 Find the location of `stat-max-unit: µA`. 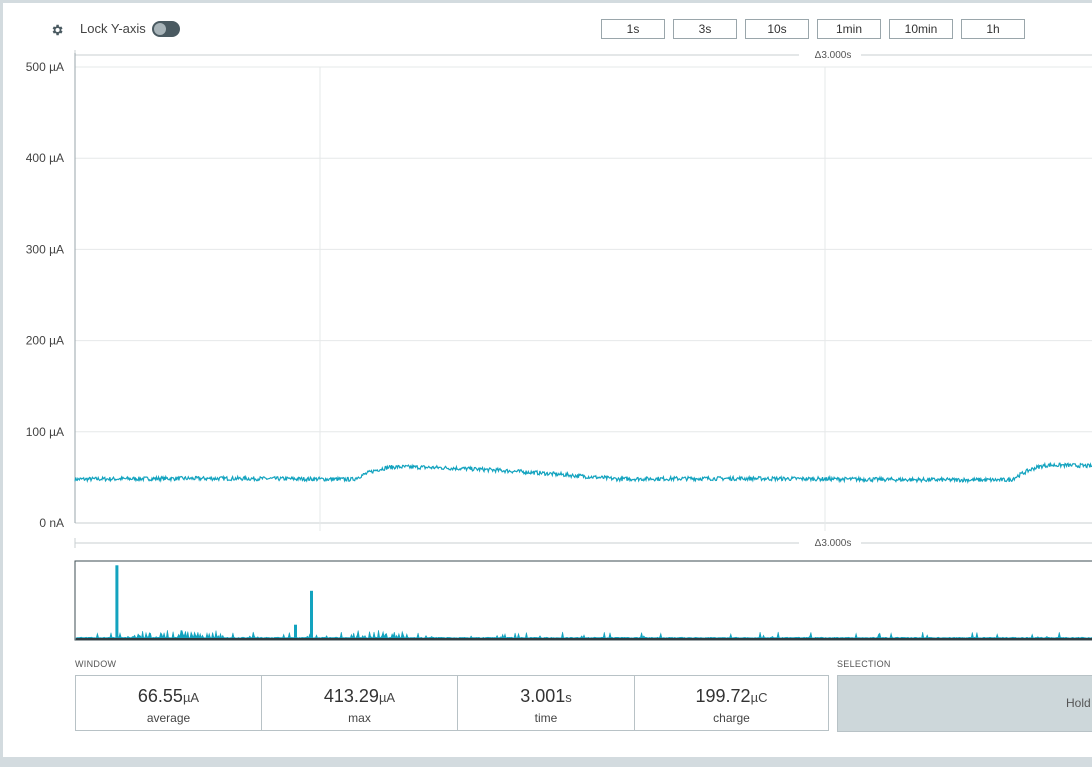

stat-max-unit: µA is located at coordinates (387, 697).